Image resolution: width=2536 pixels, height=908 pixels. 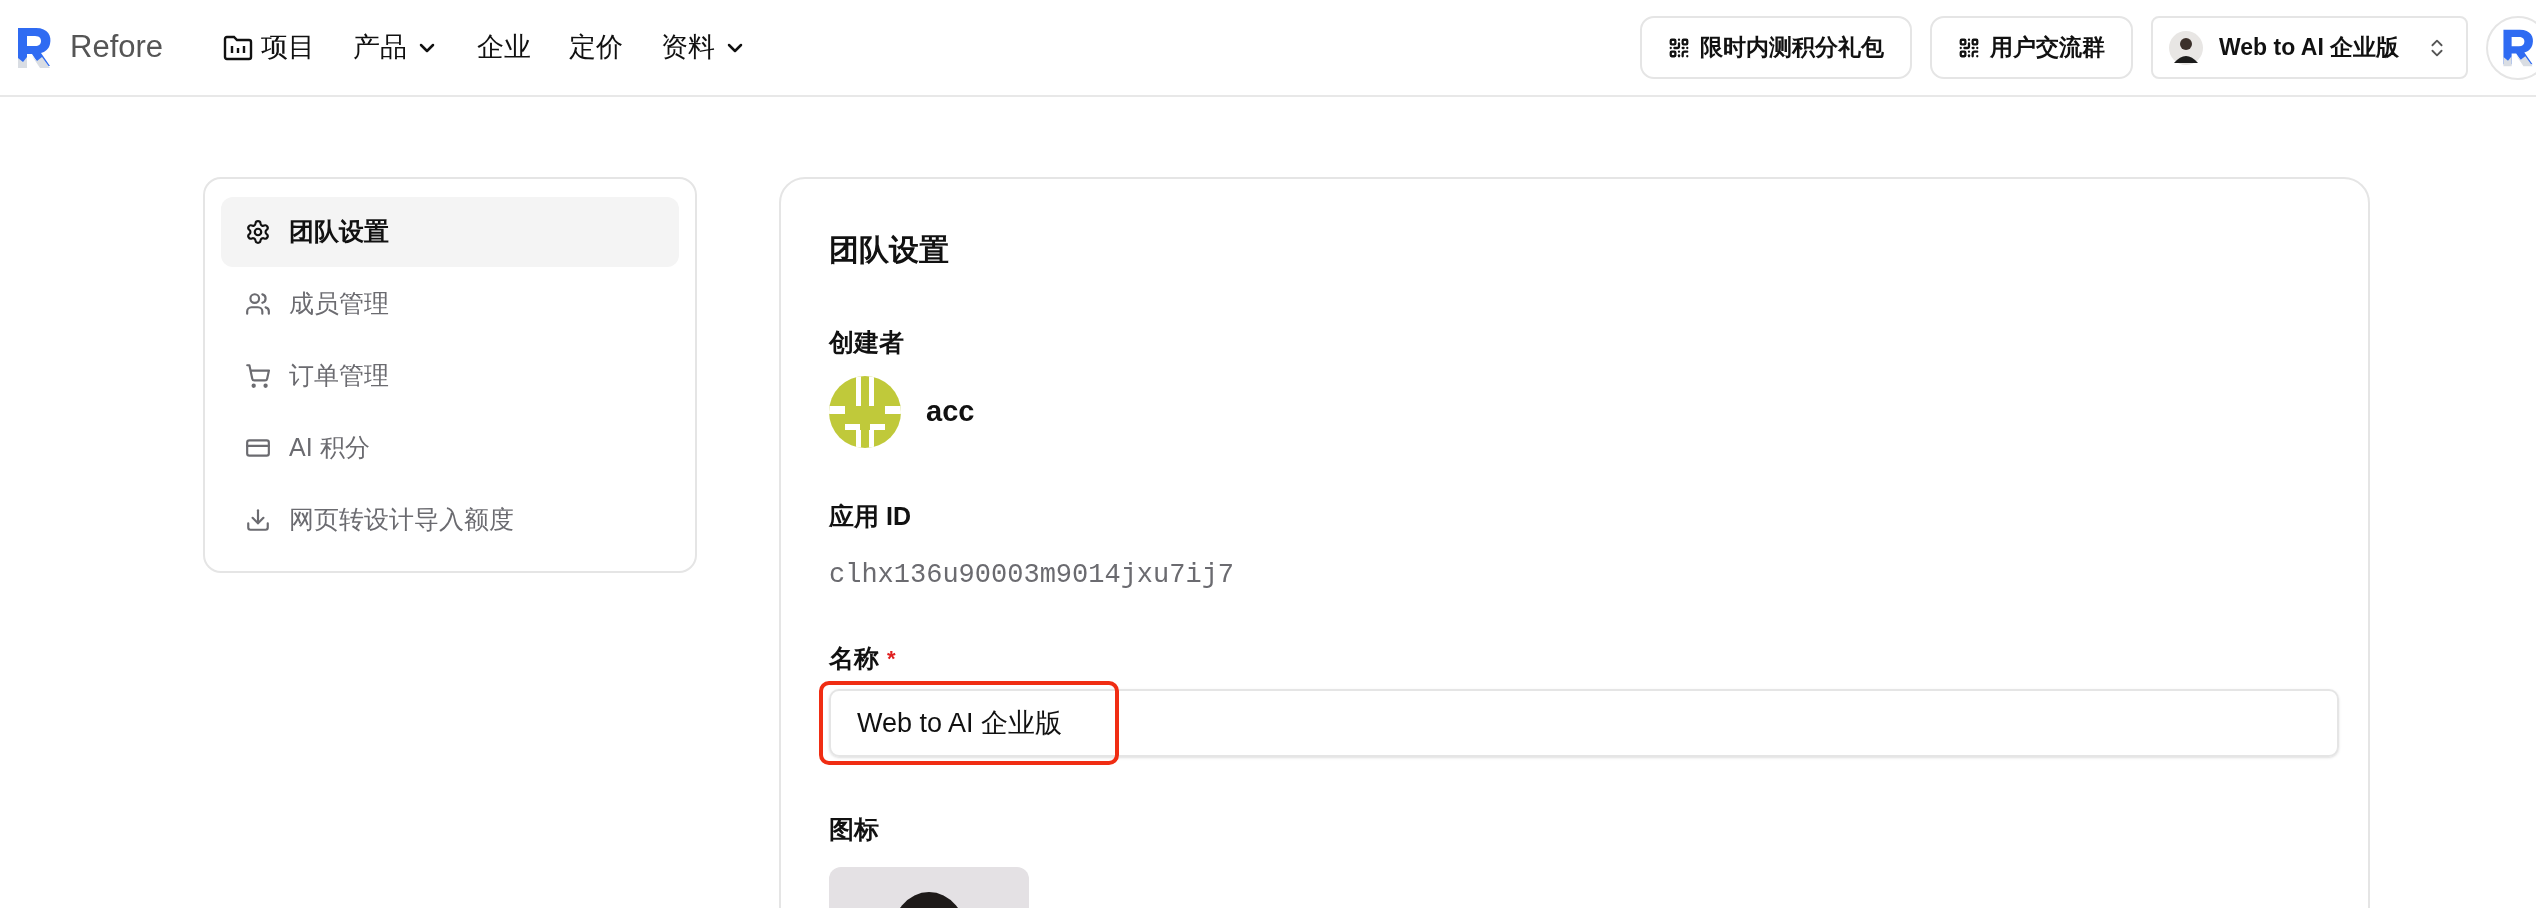 I want to click on nav-link: 资料, so click(x=704, y=47).